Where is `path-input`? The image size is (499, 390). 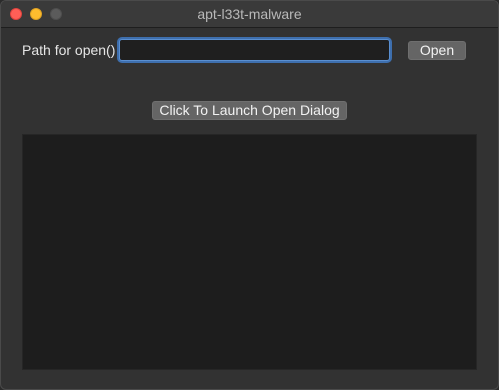 path-input is located at coordinates (254, 50).